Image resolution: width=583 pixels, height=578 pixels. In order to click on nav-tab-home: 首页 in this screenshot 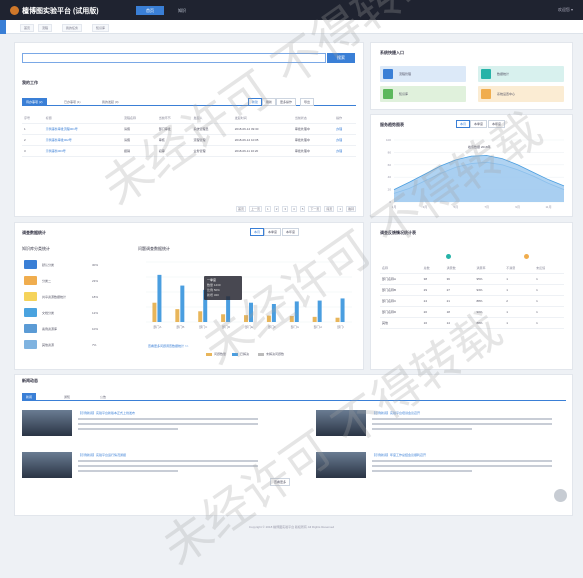, I will do `click(150, 10)`.